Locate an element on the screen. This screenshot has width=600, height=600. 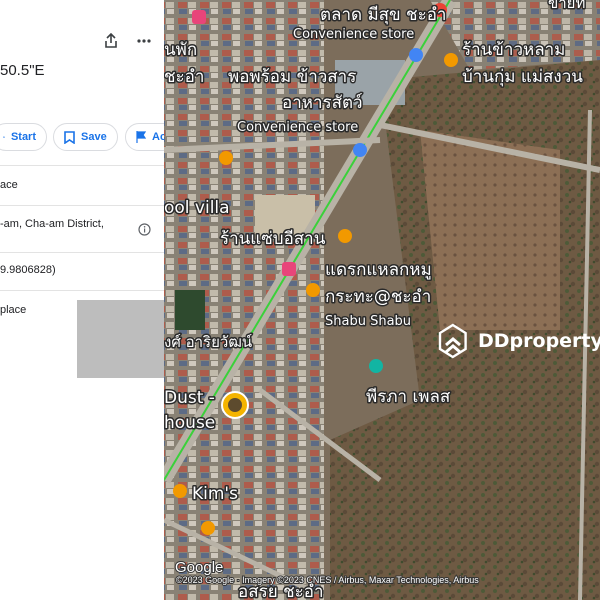
label-kratha: กระทะ@ชะอำ is located at coordinates (378, 297).